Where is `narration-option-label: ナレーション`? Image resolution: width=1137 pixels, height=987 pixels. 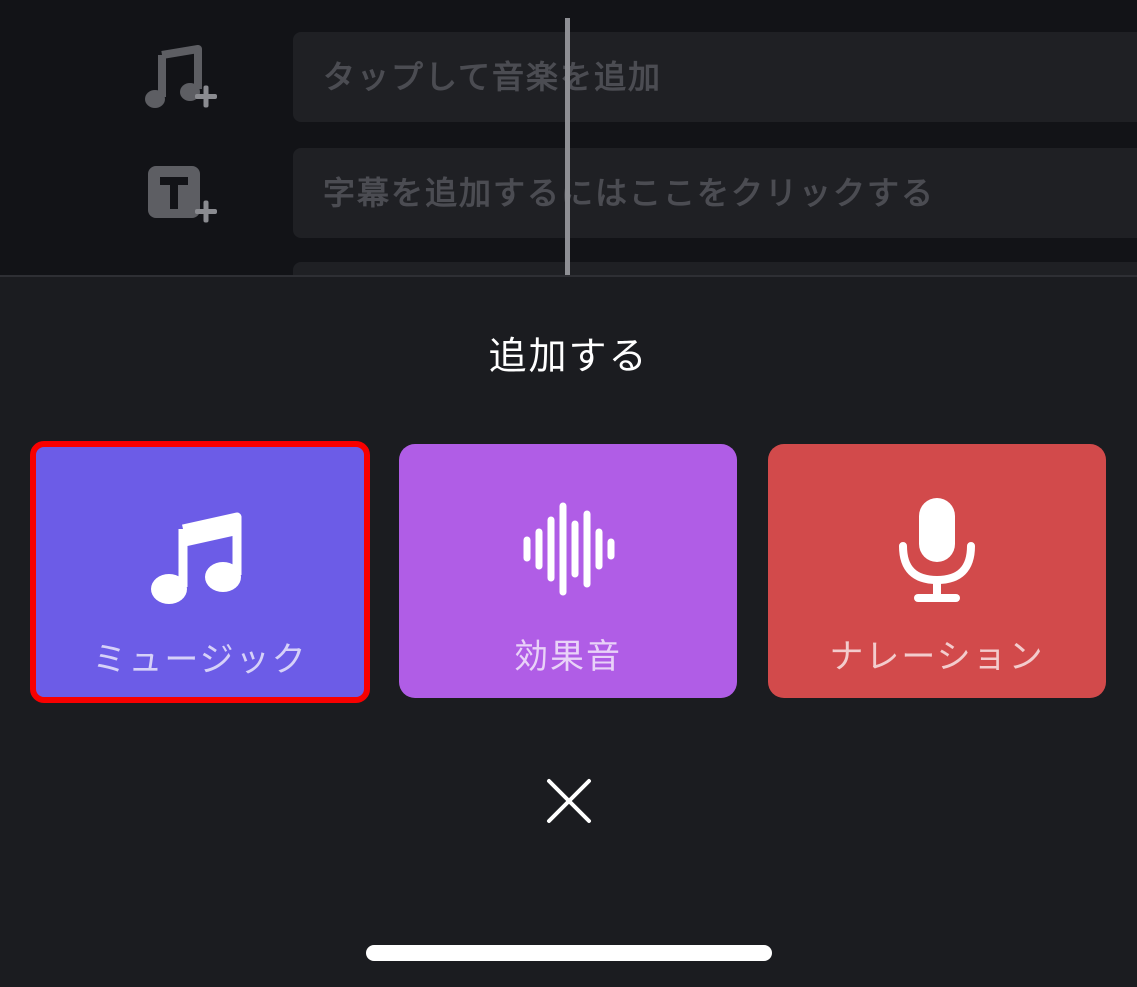
narration-option-label: ナレーション is located at coordinates (937, 657).